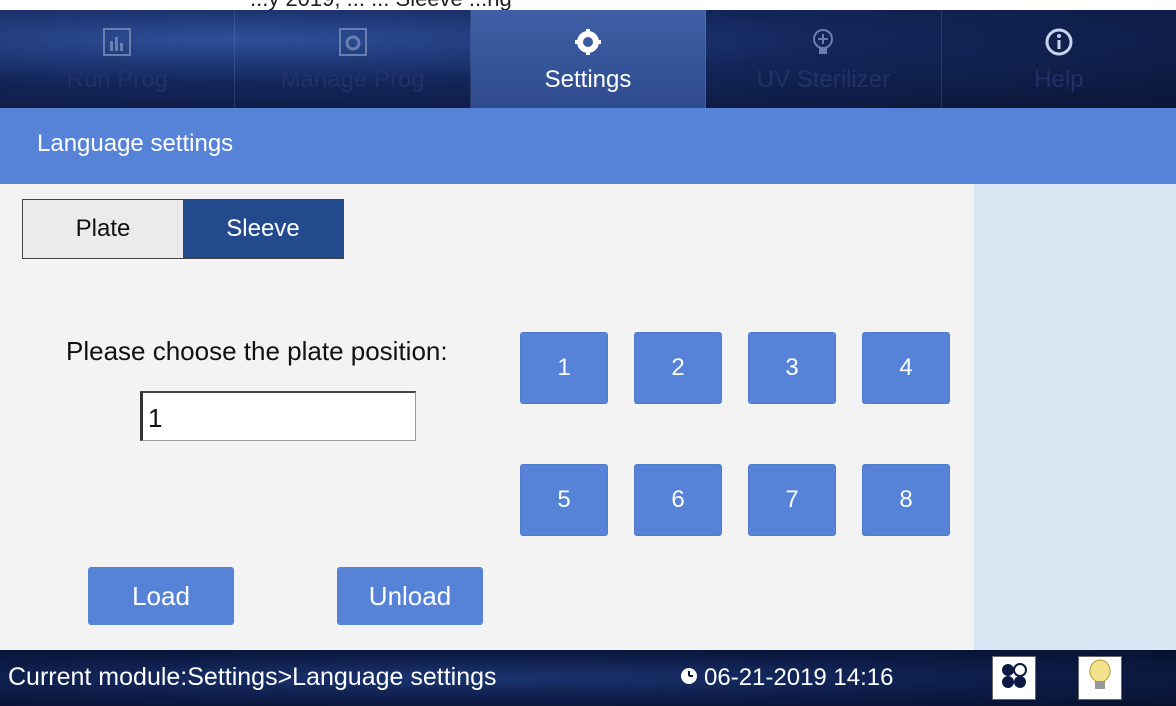  I want to click on clock-icon, so click(689, 678).